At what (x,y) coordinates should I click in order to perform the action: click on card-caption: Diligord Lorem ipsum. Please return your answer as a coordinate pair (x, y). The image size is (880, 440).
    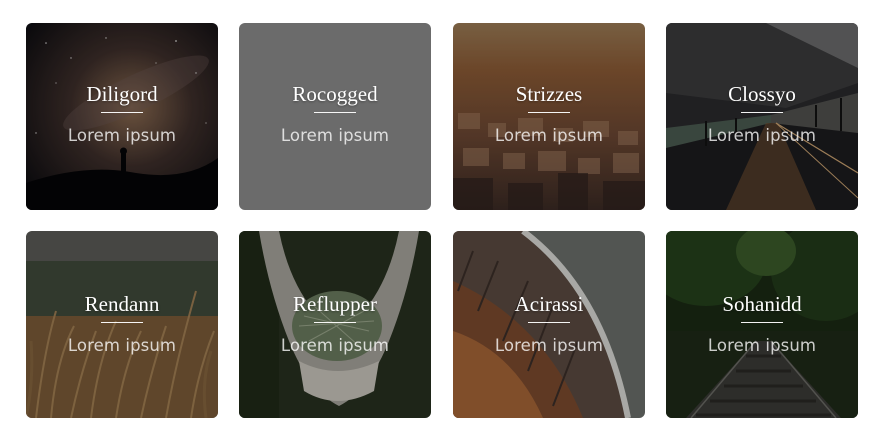
    Looking at the image, I should click on (122, 113).